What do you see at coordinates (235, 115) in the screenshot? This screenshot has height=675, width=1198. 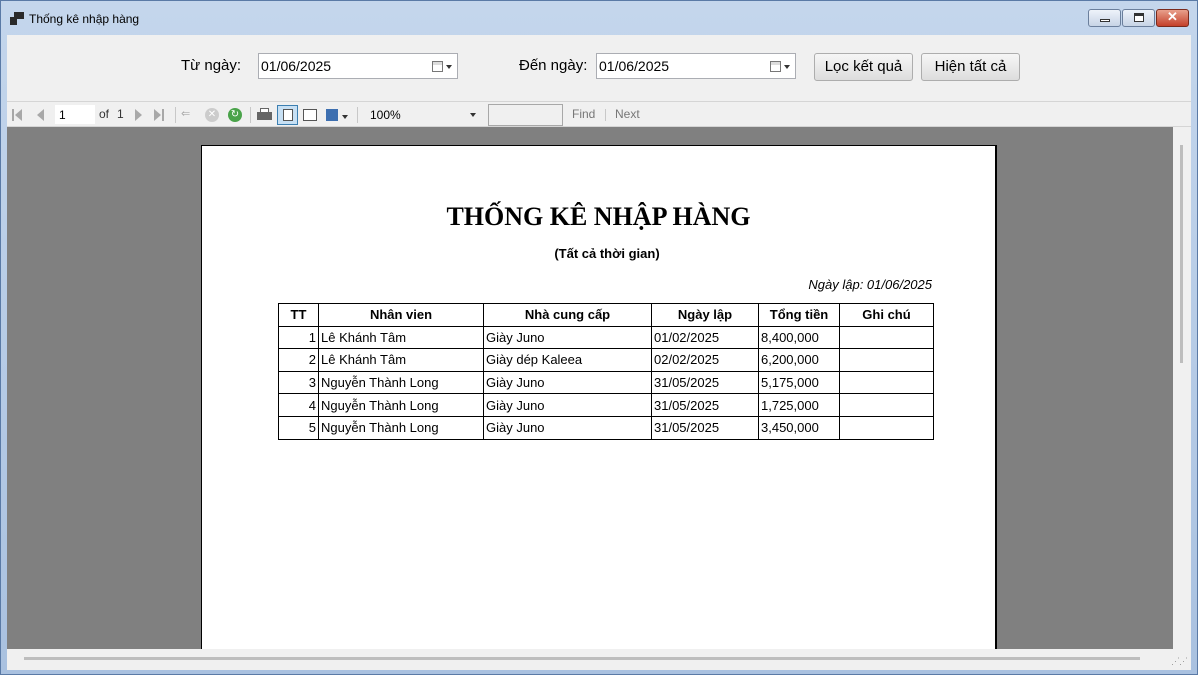 I see `refresh-icon: ↻` at bounding box center [235, 115].